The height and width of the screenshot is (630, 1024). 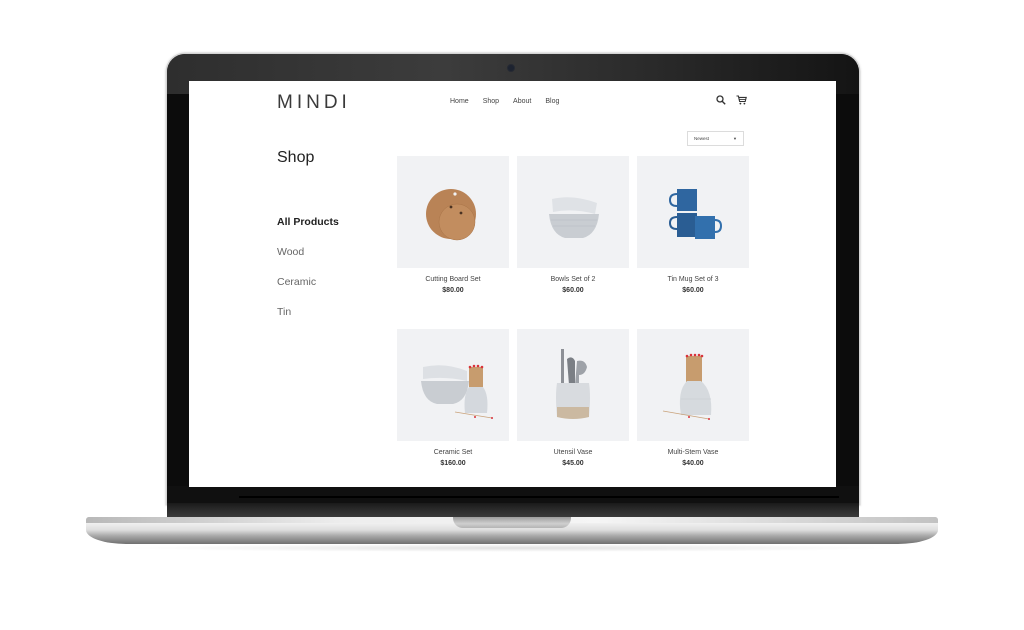 I want to click on product-price: $160.00, so click(x=453, y=463).